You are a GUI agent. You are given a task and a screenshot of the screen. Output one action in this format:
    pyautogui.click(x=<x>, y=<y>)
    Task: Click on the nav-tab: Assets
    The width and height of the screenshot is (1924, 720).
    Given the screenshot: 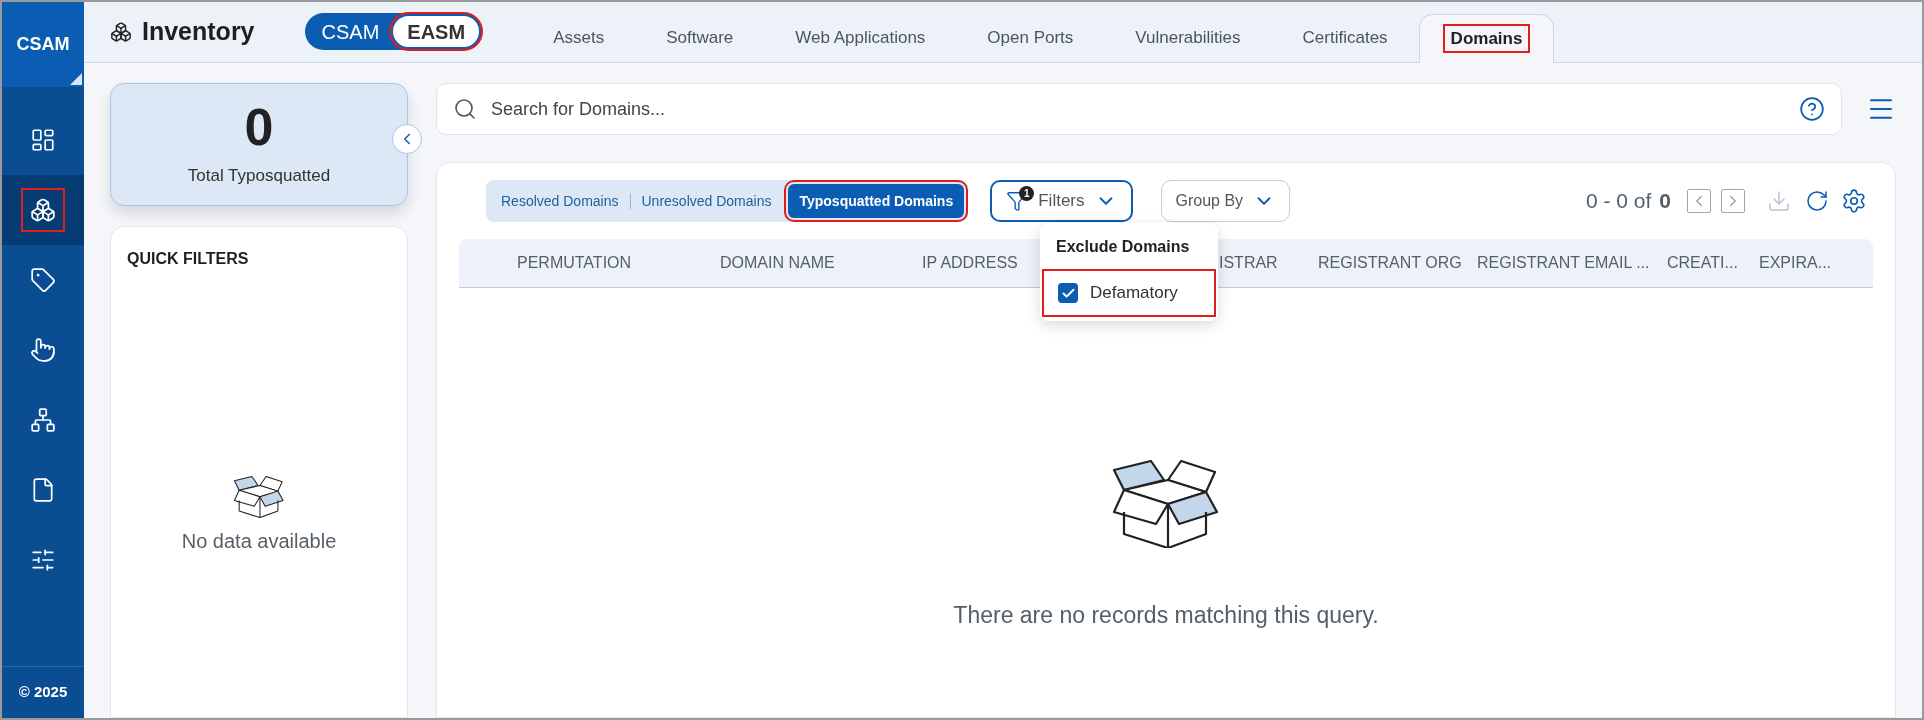 What is the action you would take?
    pyautogui.click(x=579, y=38)
    